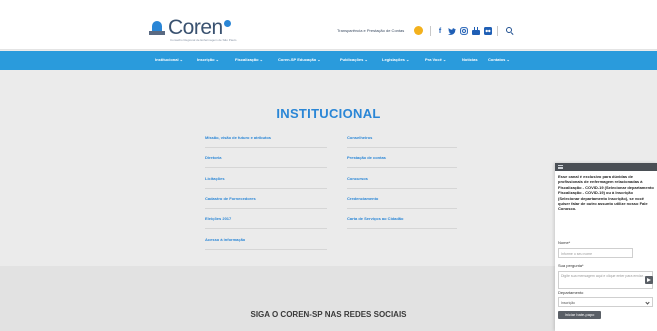 This screenshot has width=657, height=331. Describe the element at coordinates (227, 23) in the screenshot. I see `logo-dot-icon` at that location.